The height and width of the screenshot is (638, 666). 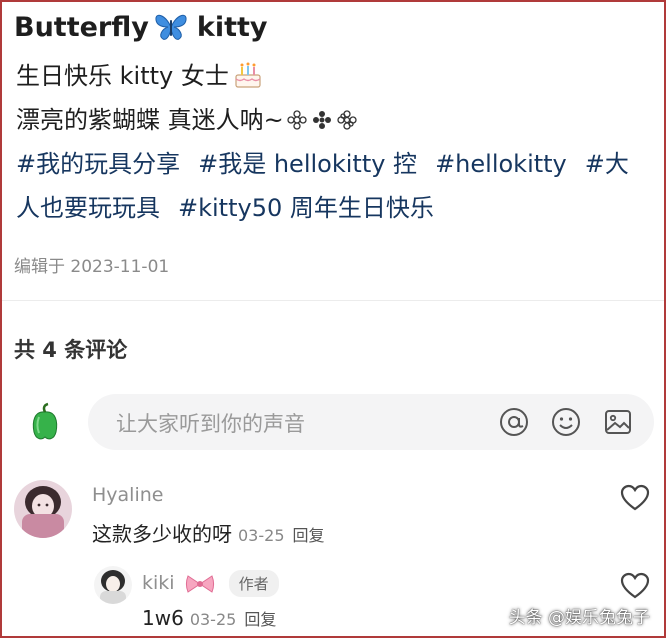 I want to click on butterfly-icon, so click(x=171, y=27).